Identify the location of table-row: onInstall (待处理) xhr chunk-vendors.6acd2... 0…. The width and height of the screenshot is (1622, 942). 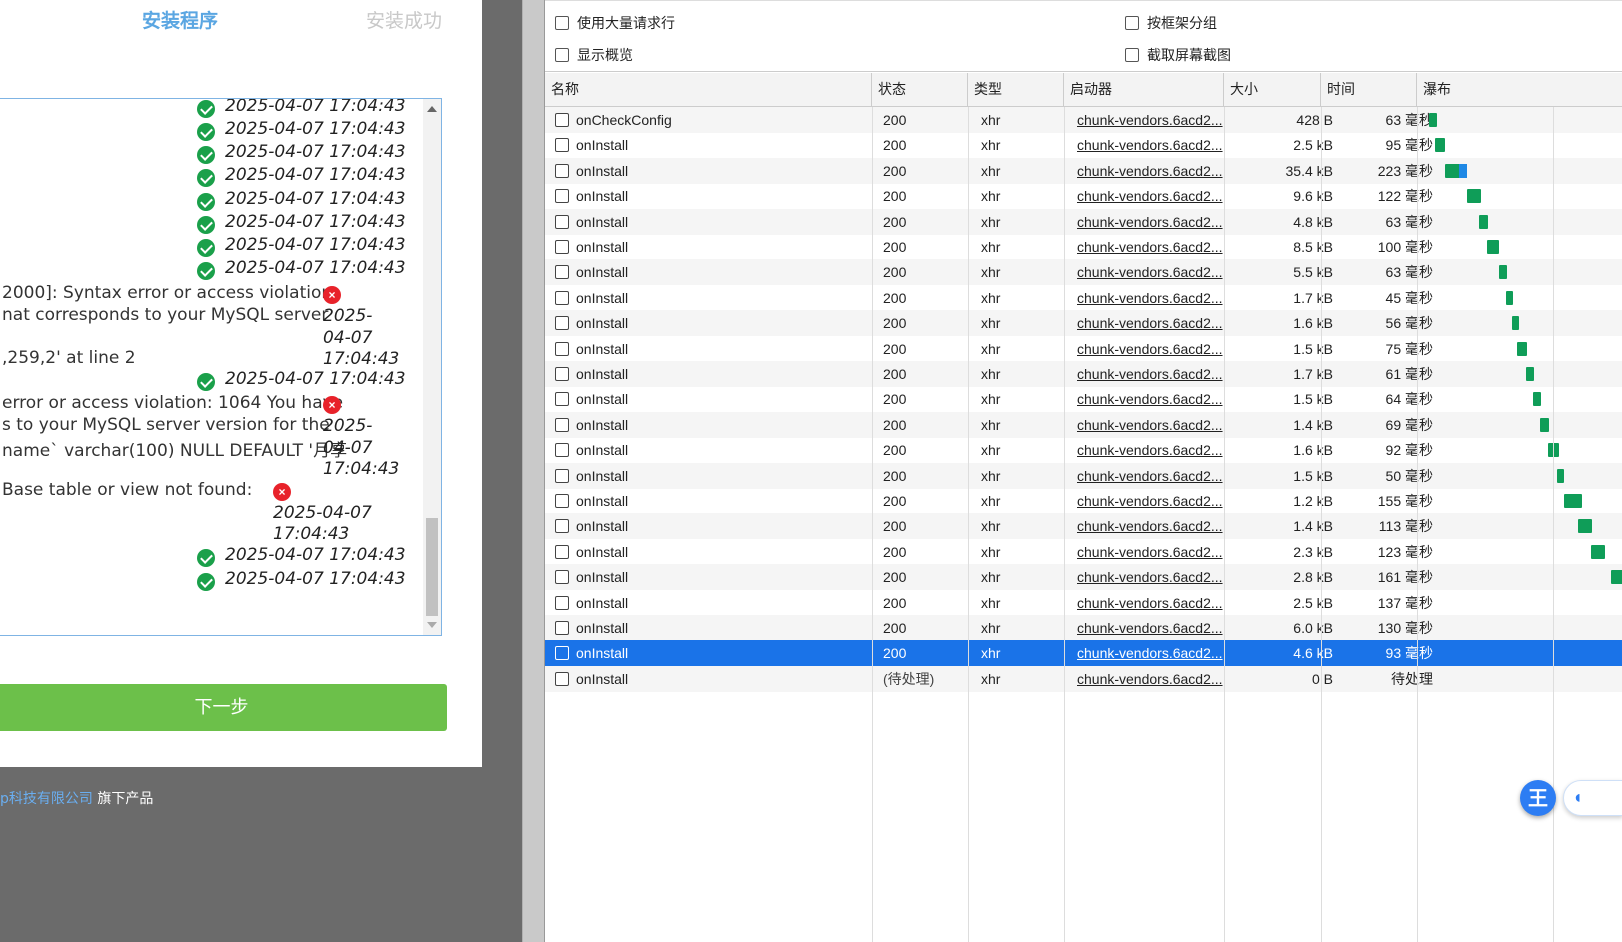
(1083, 678).